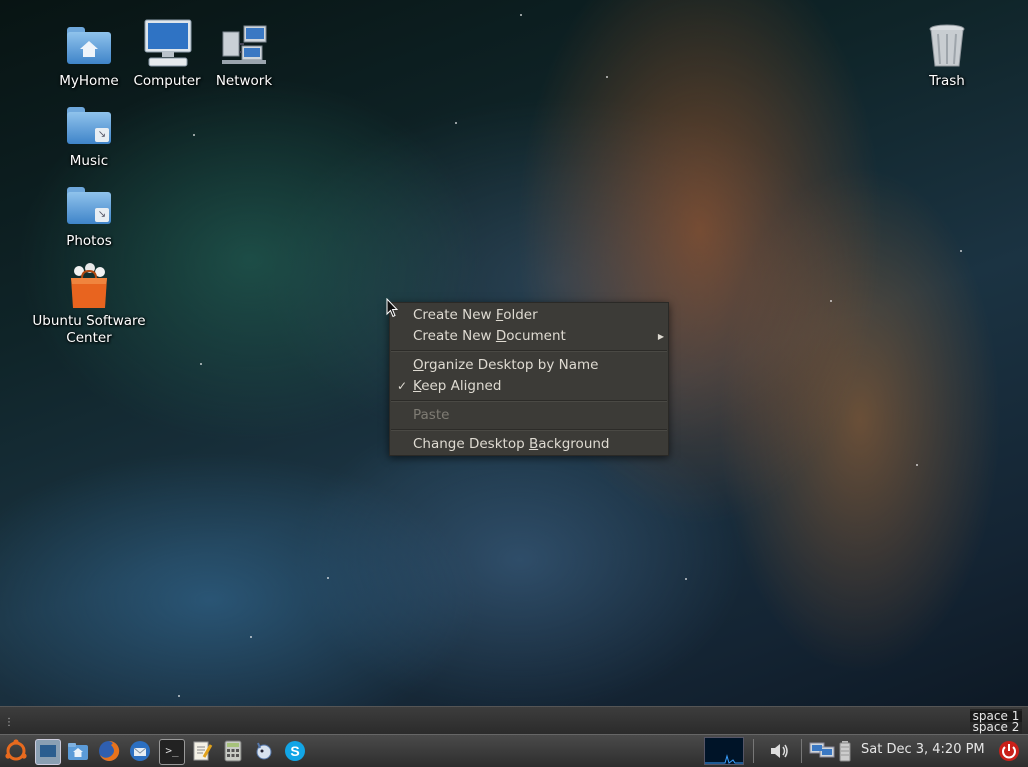 Image resolution: width=1028 pixels, height=767 pixels. What do you see at coordinates (1009, 751) in the screenshot?
I see `power-icon` at bounding box center [1009, 751].